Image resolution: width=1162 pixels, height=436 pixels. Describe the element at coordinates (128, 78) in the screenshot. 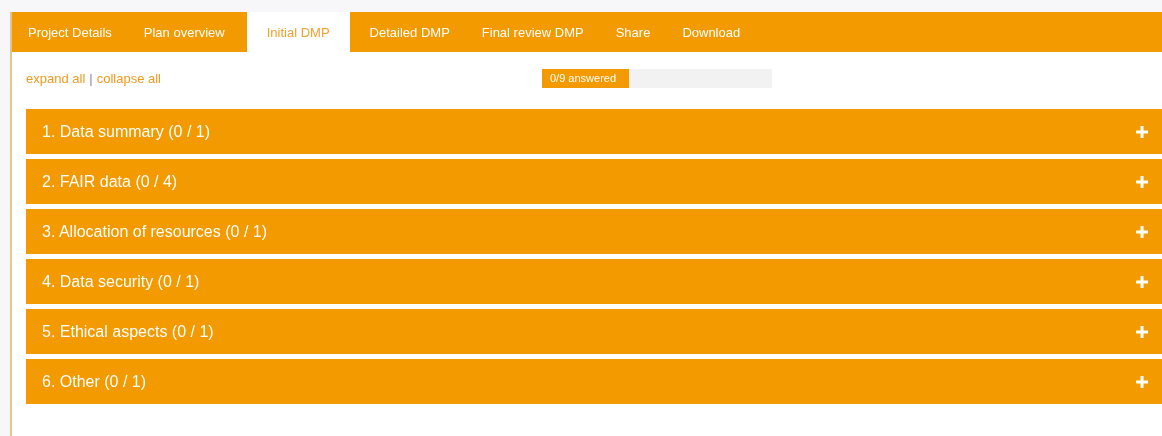

I see `collapse-all-link: collapse all` at that location.